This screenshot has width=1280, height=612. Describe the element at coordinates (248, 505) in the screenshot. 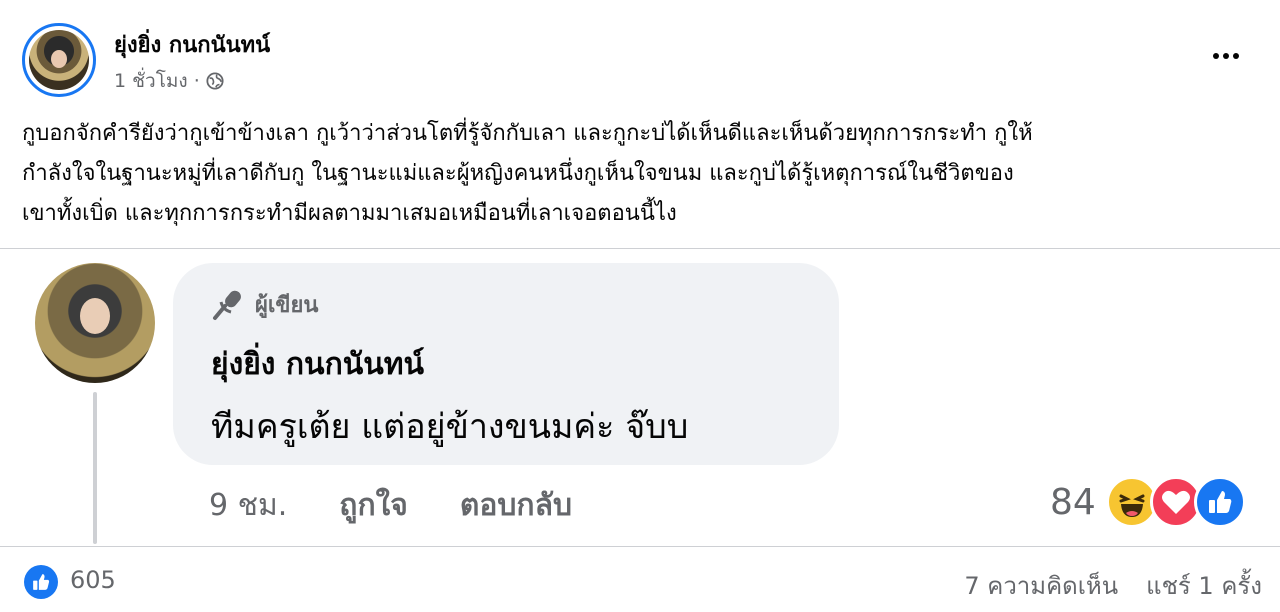

I see `comment-time: 9 ชม.` at that location.